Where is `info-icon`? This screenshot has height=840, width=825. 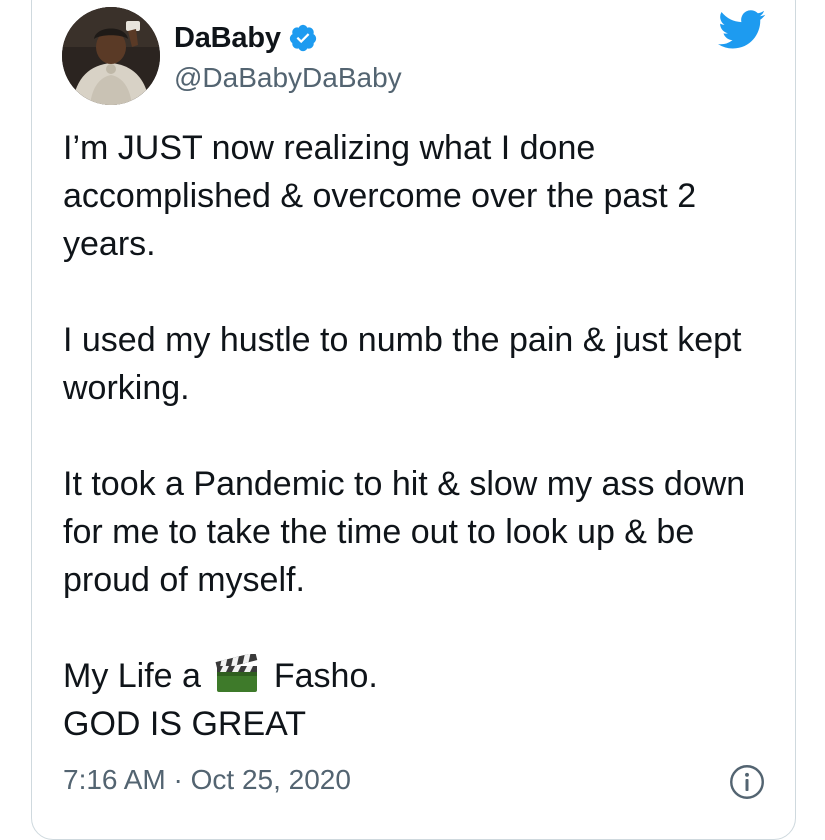 info-icon is located at coordinates (747, 782).